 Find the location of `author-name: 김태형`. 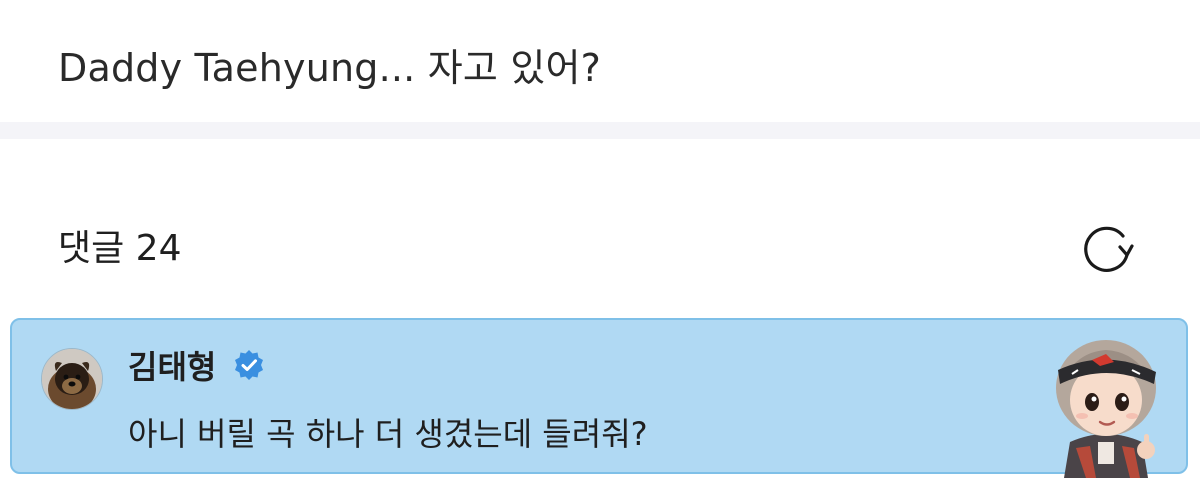

author-name: 김태형 is located at coordinates (172, 367).